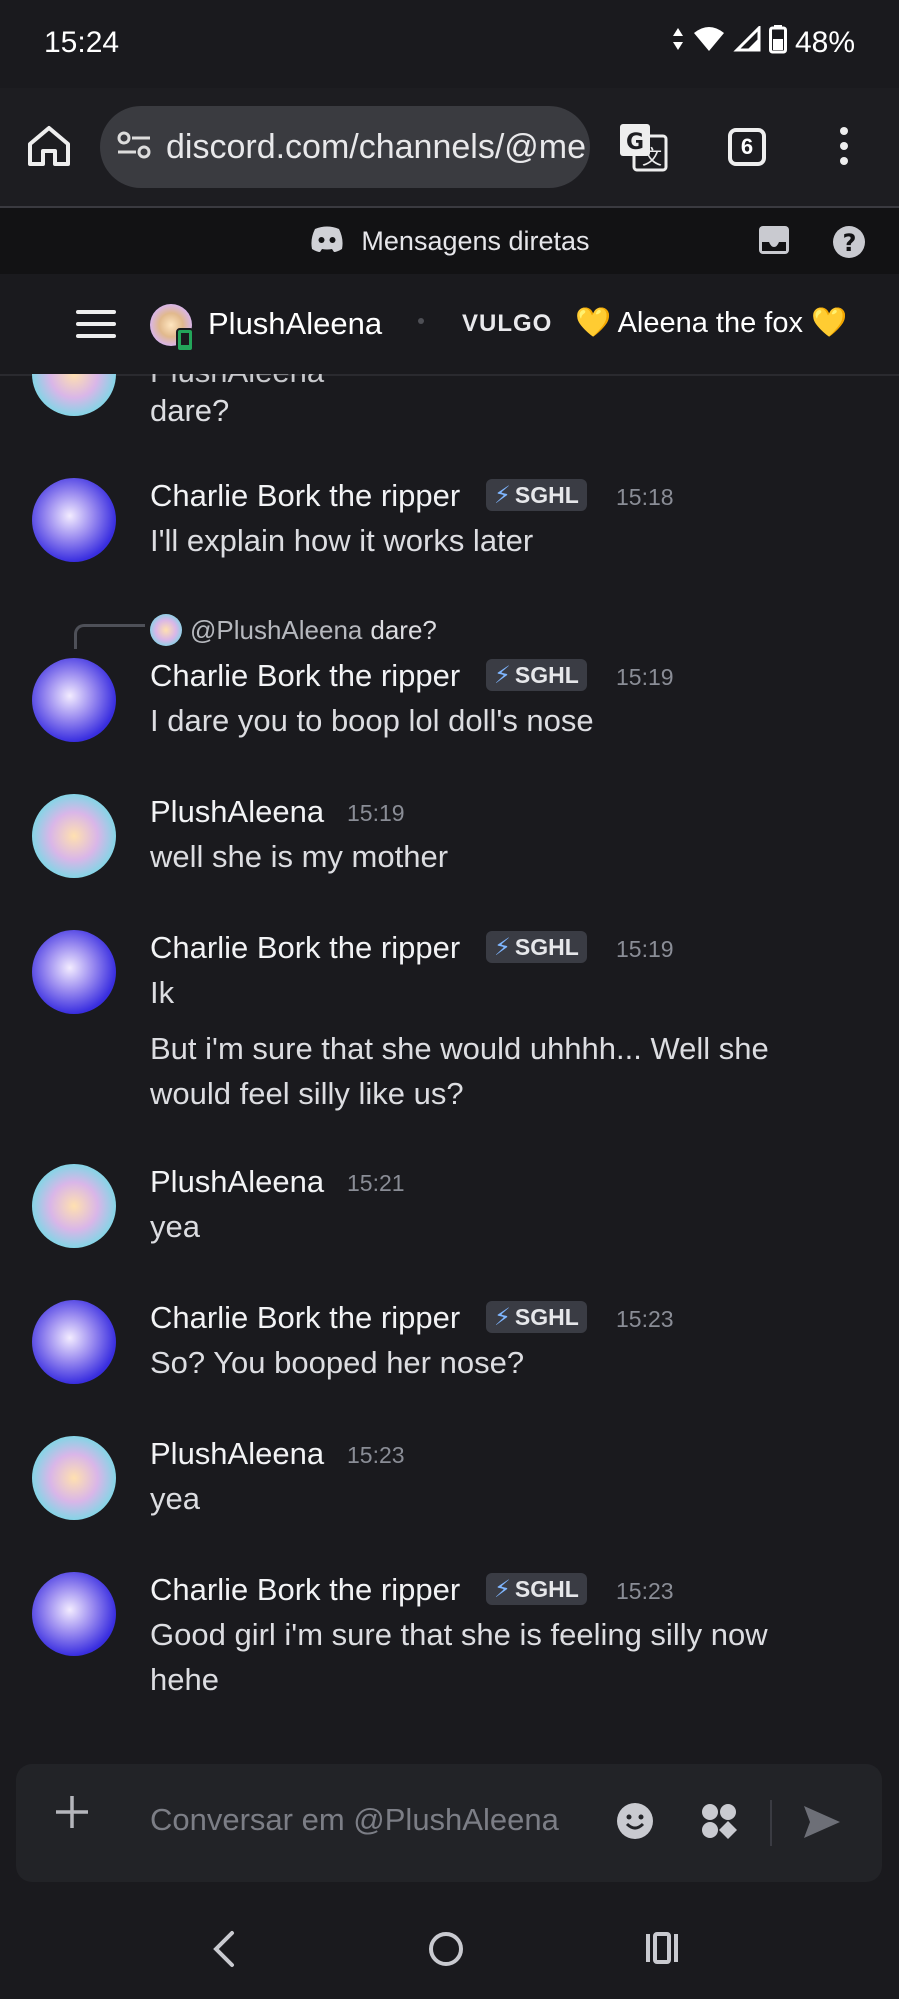 The image size is (899, 1999). What do you see at coordinates (777, 43) in the screenshot?
I see `battery-icon` at bounding box center [777, 43].